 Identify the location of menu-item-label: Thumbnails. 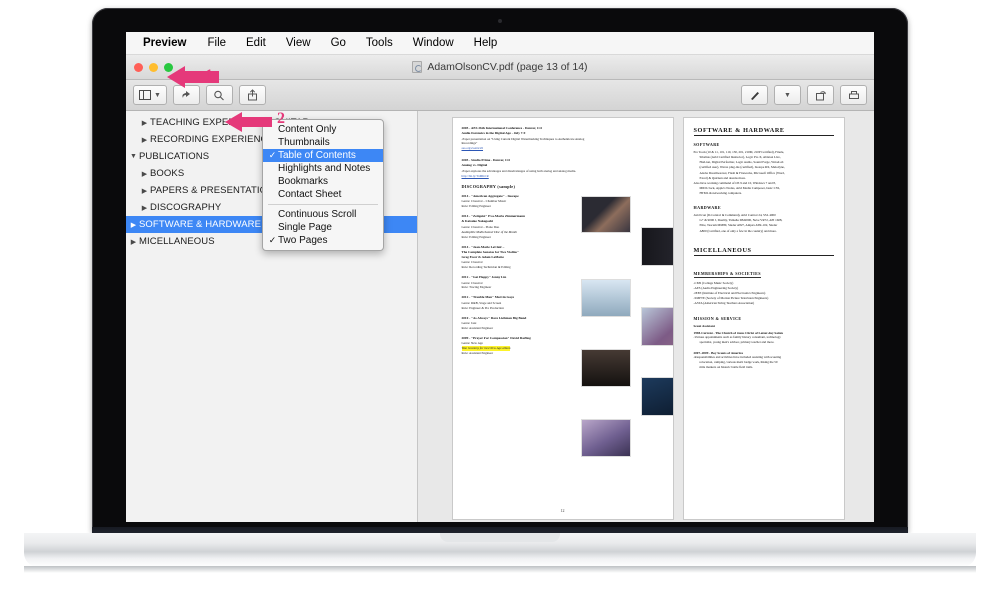
(304, 142).